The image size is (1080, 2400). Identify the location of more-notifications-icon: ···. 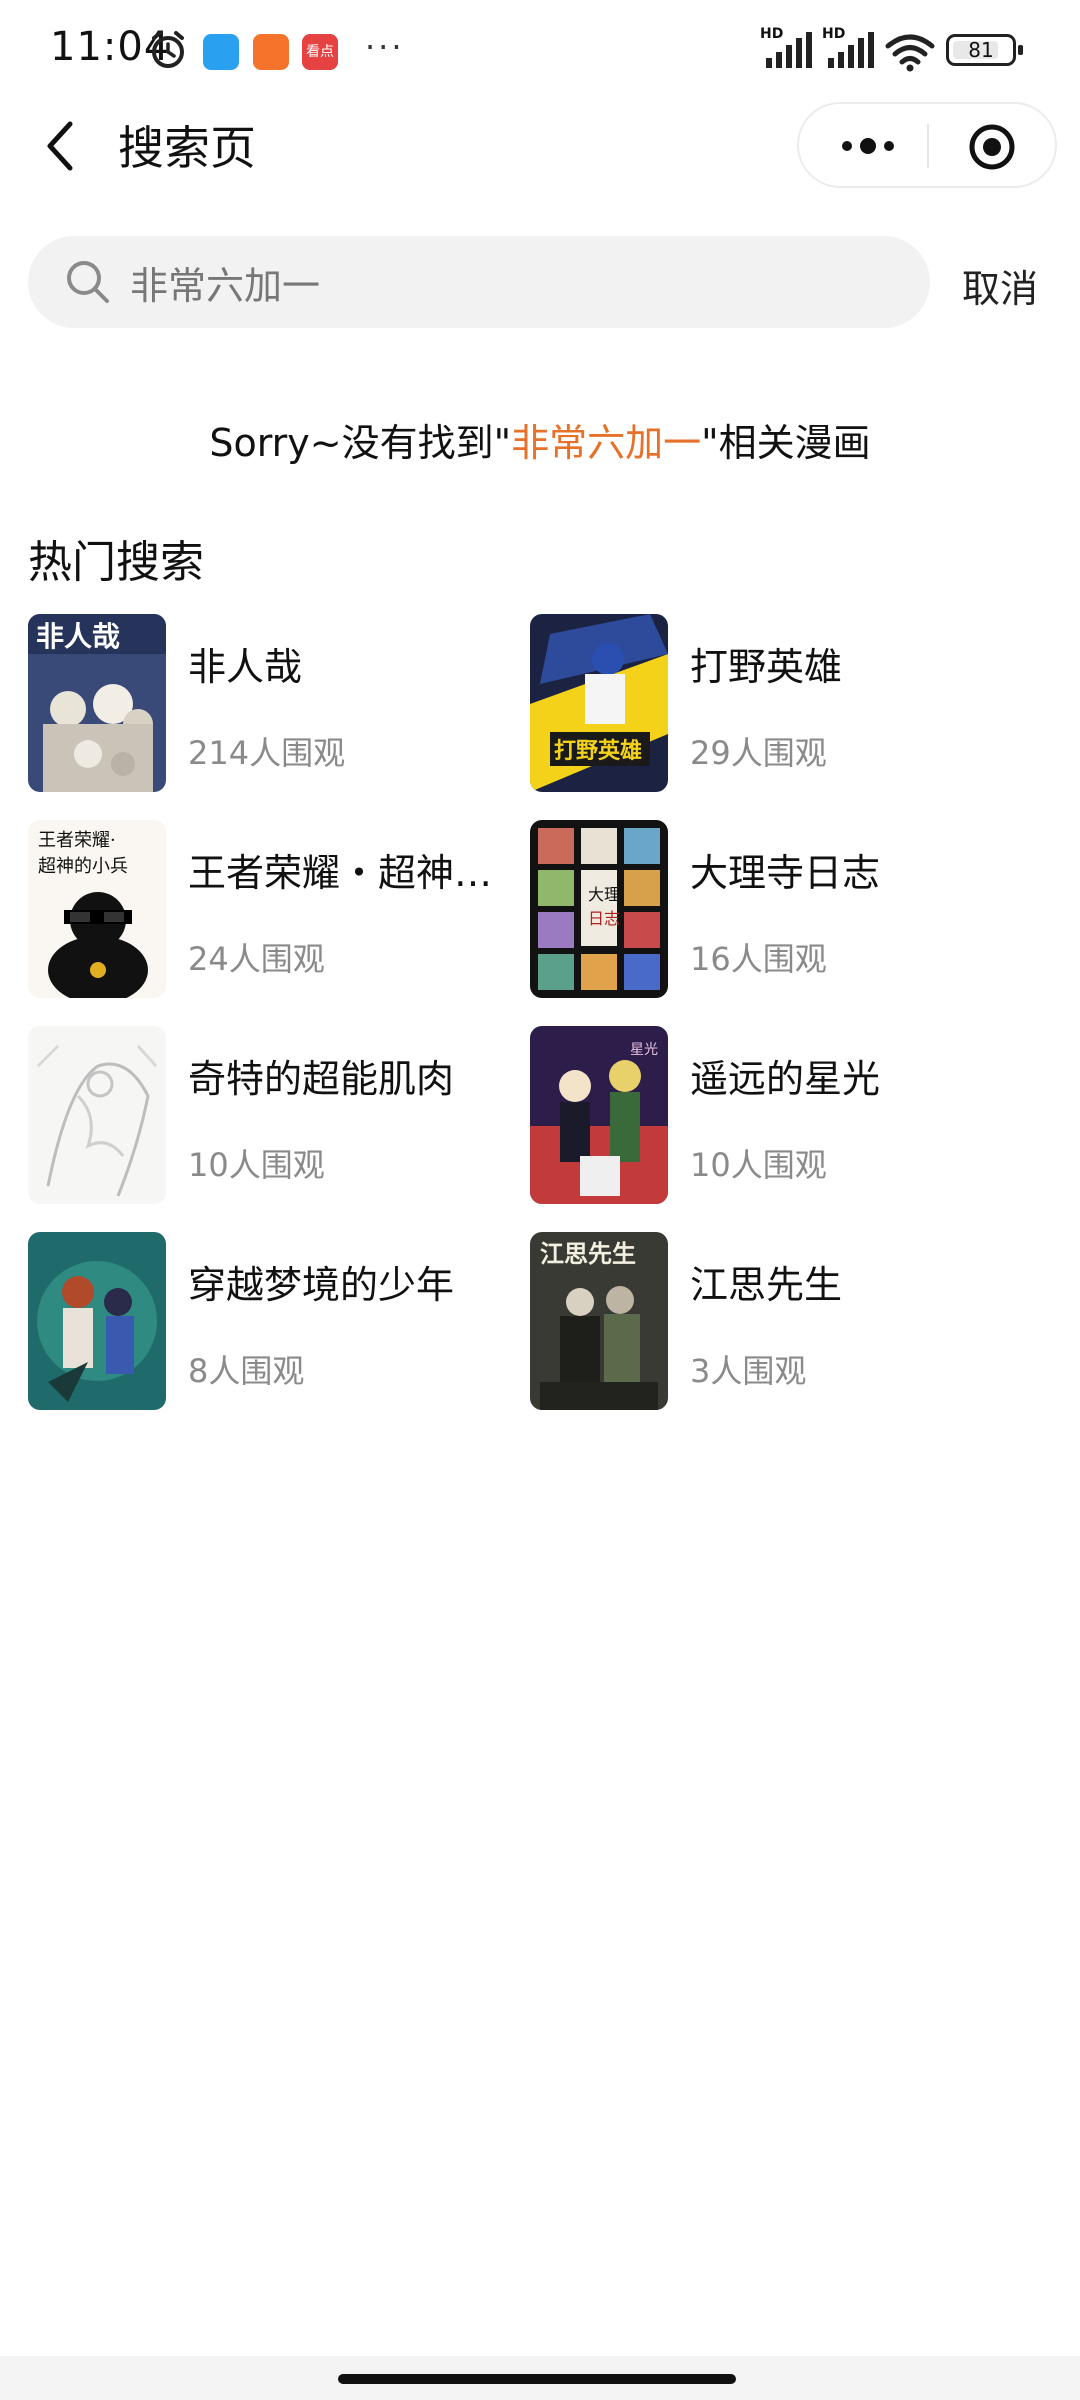
(385, 47).